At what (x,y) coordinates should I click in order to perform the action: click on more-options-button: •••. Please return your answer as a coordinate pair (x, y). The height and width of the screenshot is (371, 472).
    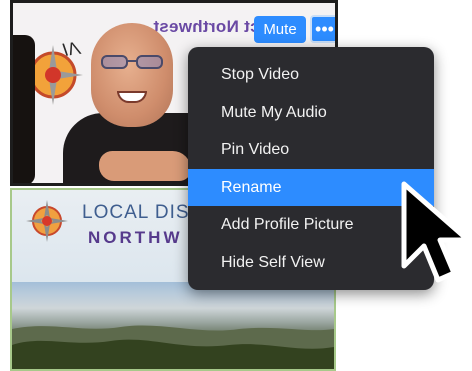
    Looking at the image, I should click on (322, 29).